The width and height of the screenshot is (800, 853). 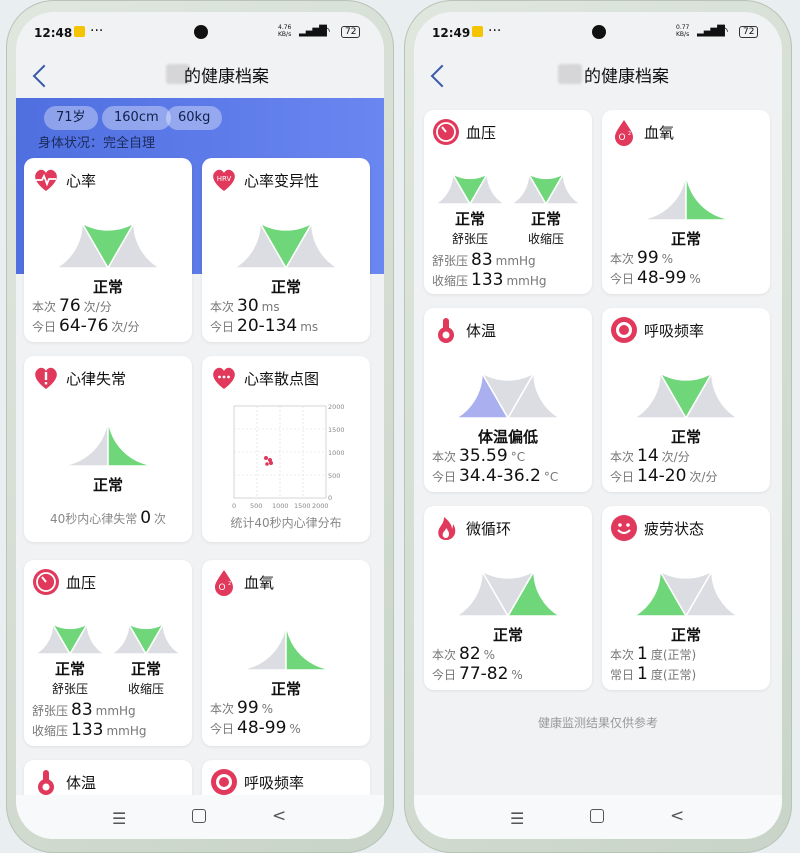 What do you see at coordinates (194, 118) in the screenshot?
I see `weight-chip: 60kg` at bounding box center [194, 118].